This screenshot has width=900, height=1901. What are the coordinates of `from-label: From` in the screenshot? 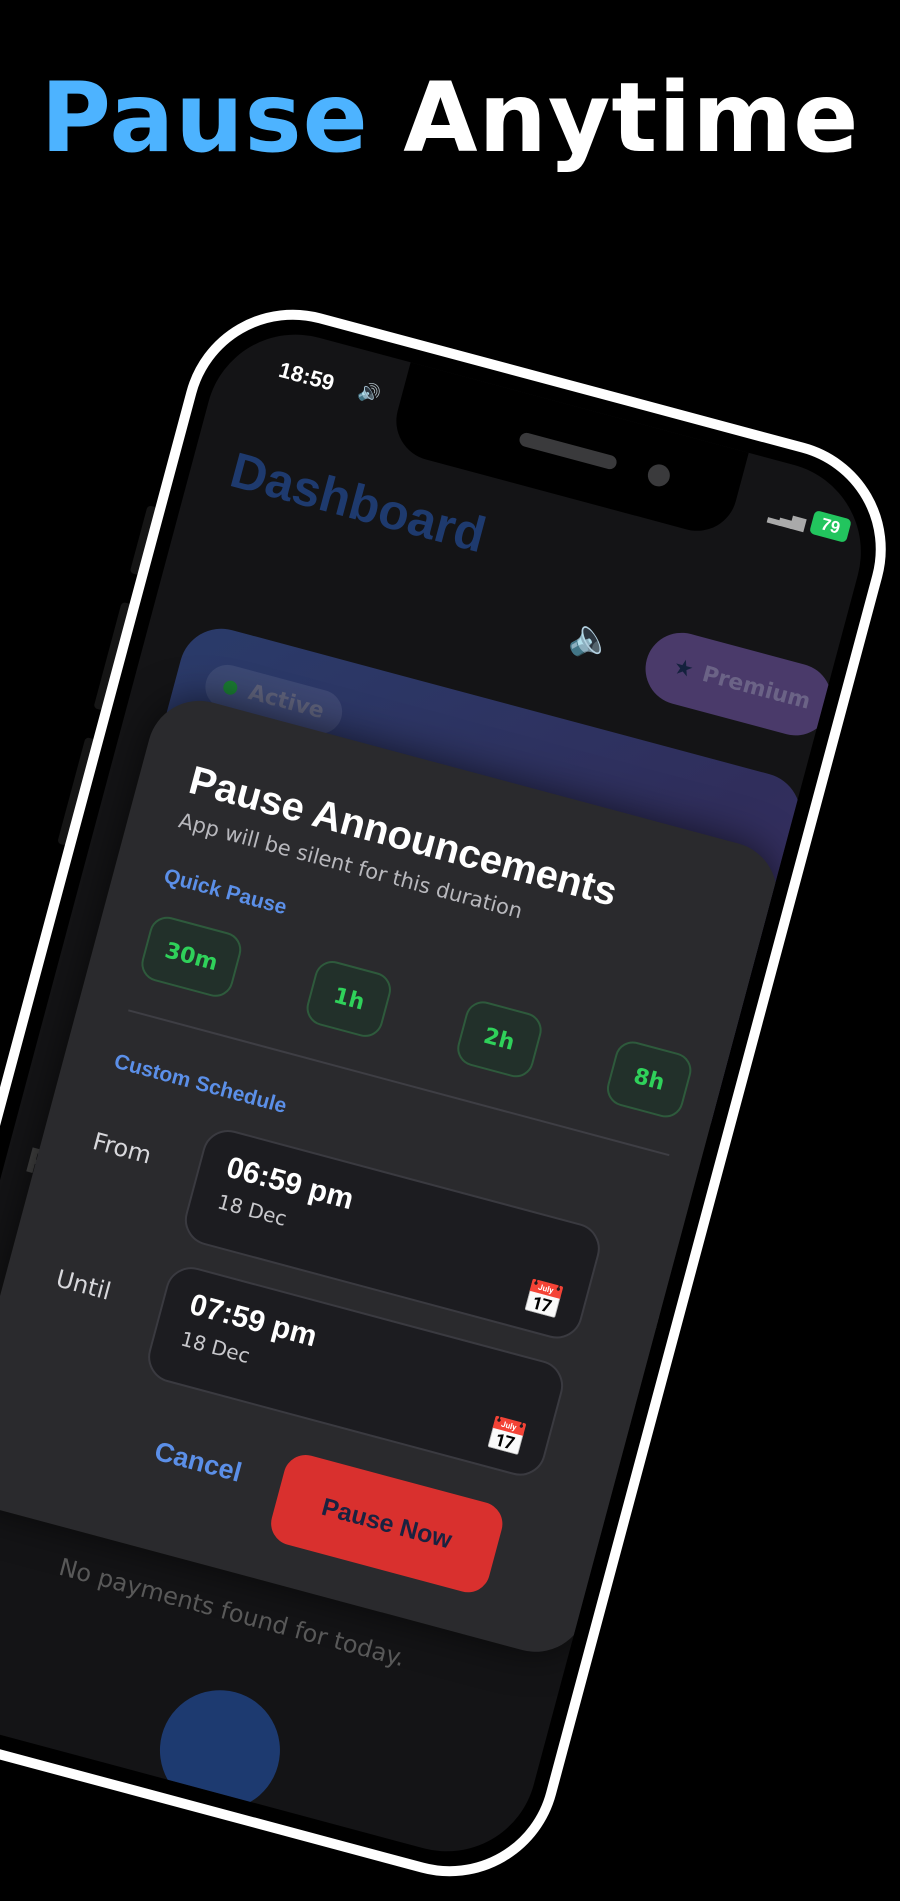 It's located at (122, 1148).